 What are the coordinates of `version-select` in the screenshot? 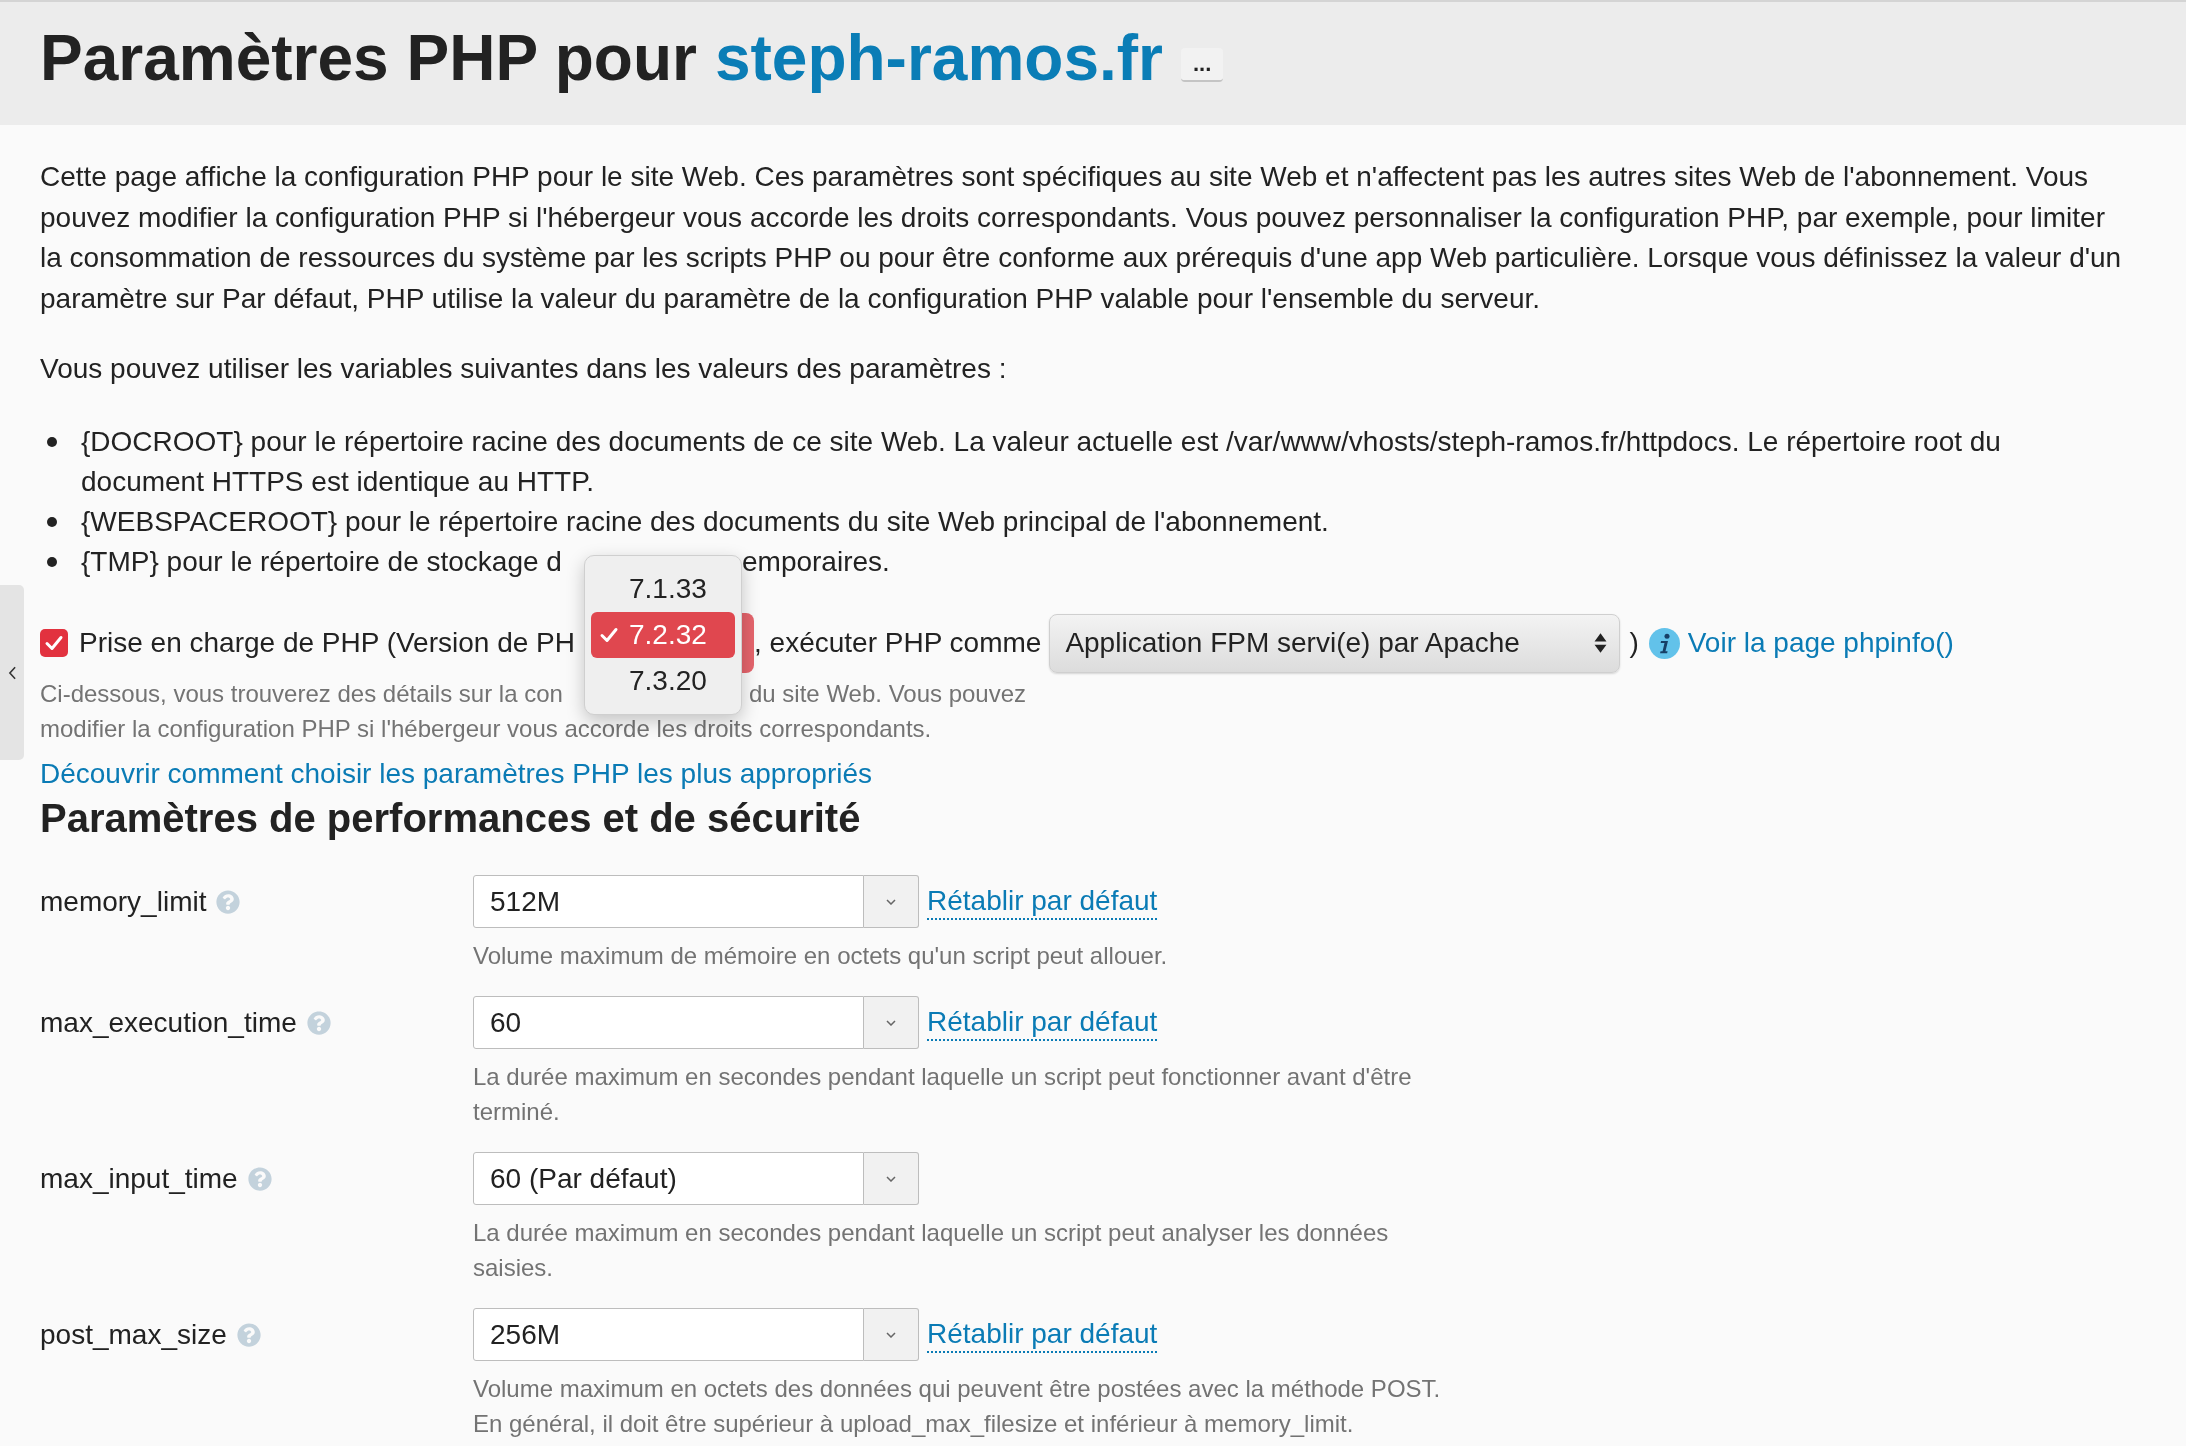 It's located at (748, 643).